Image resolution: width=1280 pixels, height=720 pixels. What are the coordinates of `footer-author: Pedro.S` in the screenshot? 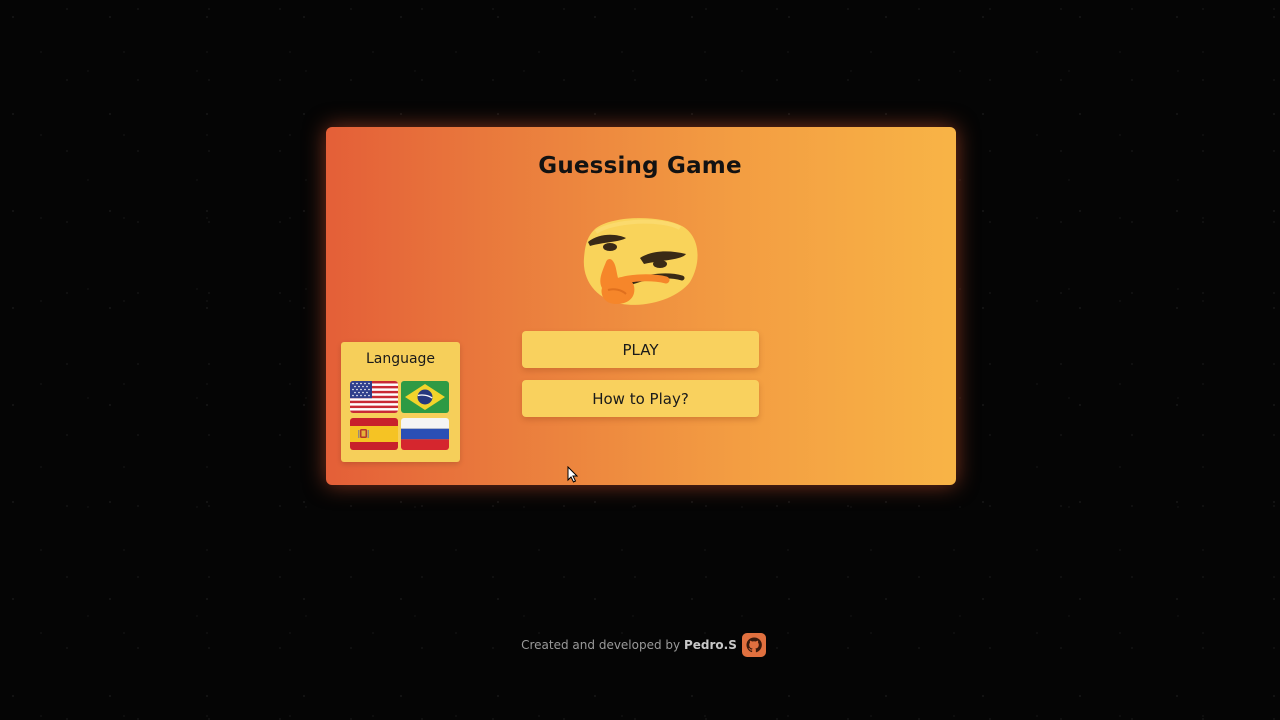 It's located at (710, 645).